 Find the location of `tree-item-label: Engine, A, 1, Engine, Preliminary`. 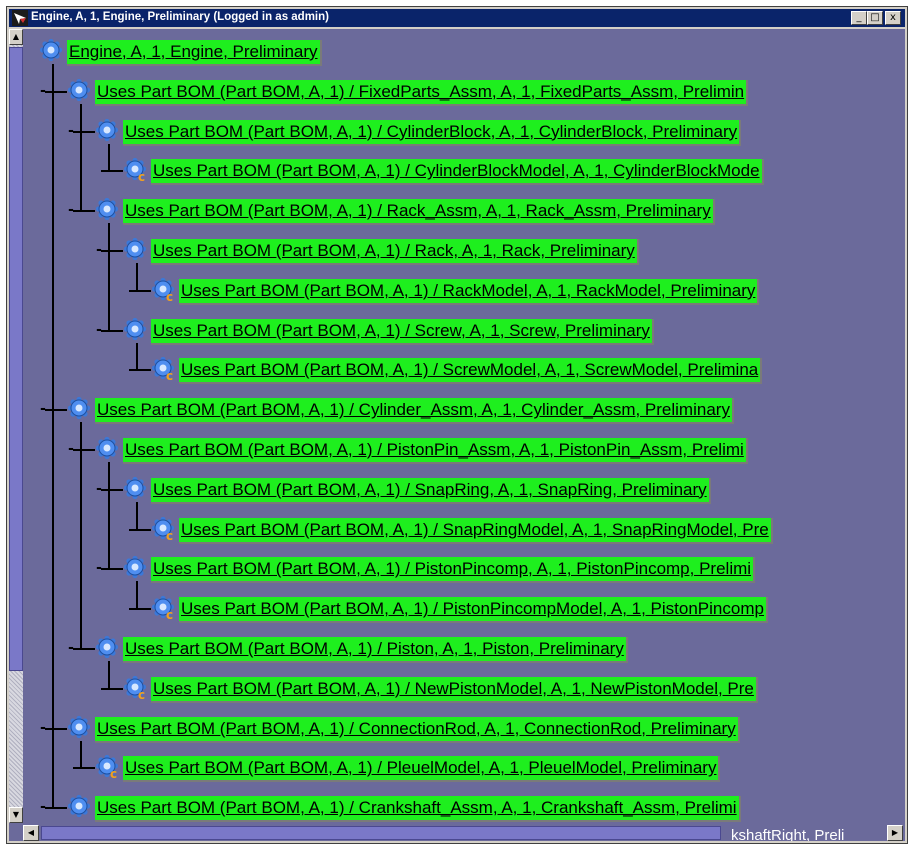

tree-item-label: Engine, A, 1, Engine, Preliminary is located at coordinates (194, 53).